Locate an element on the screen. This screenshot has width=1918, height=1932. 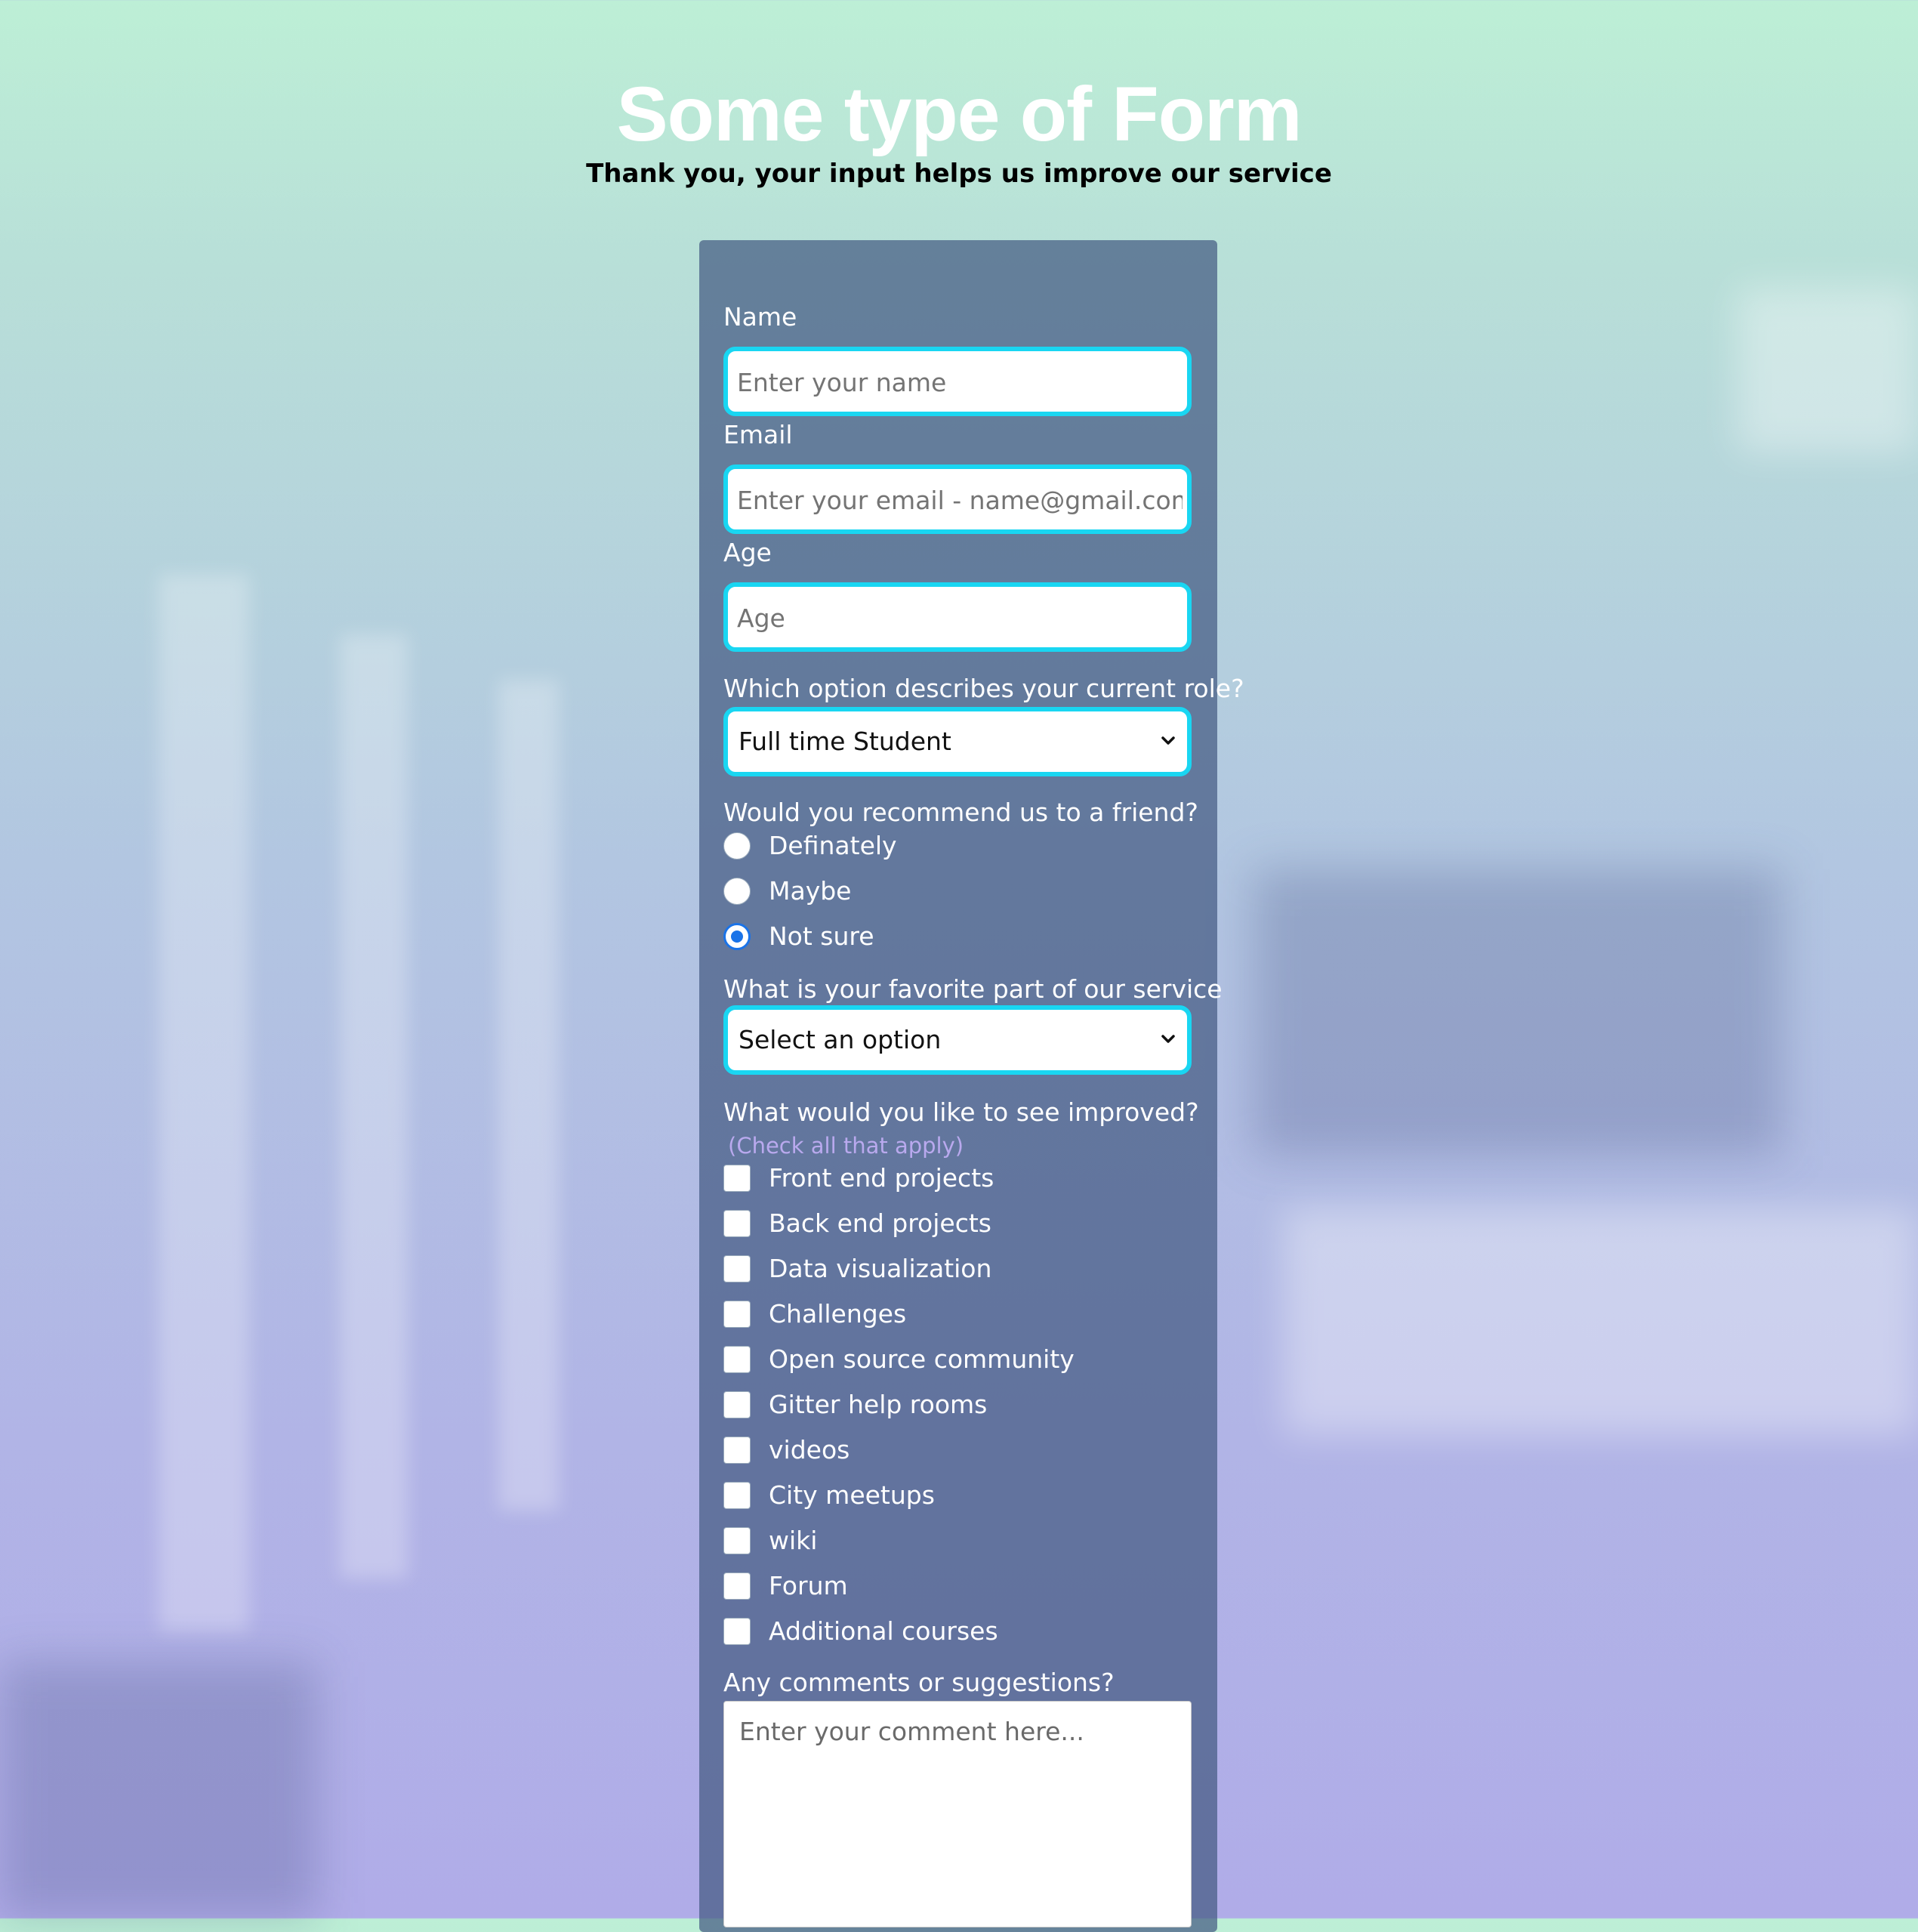
checkbox-label: Data visualization is located at coordinates (880, 1269).